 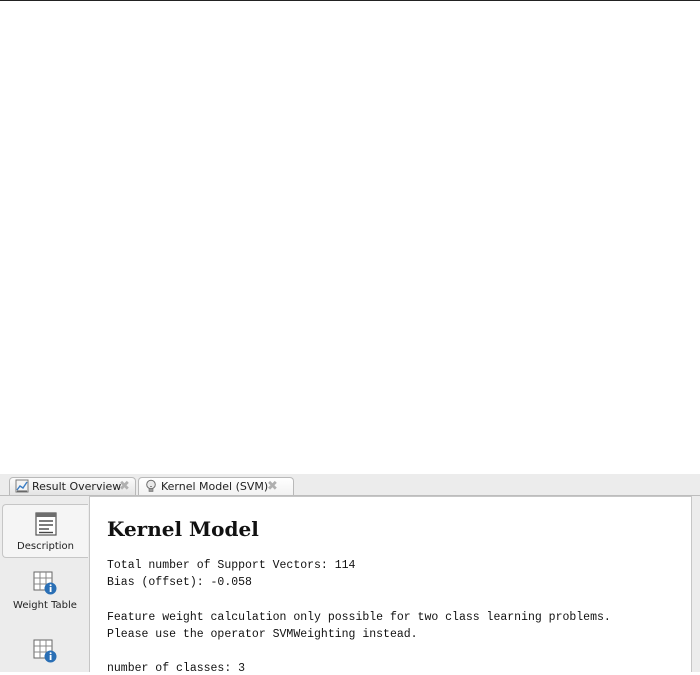 I want to click on page-title: Kernel Model, so click(x=183, y=529).